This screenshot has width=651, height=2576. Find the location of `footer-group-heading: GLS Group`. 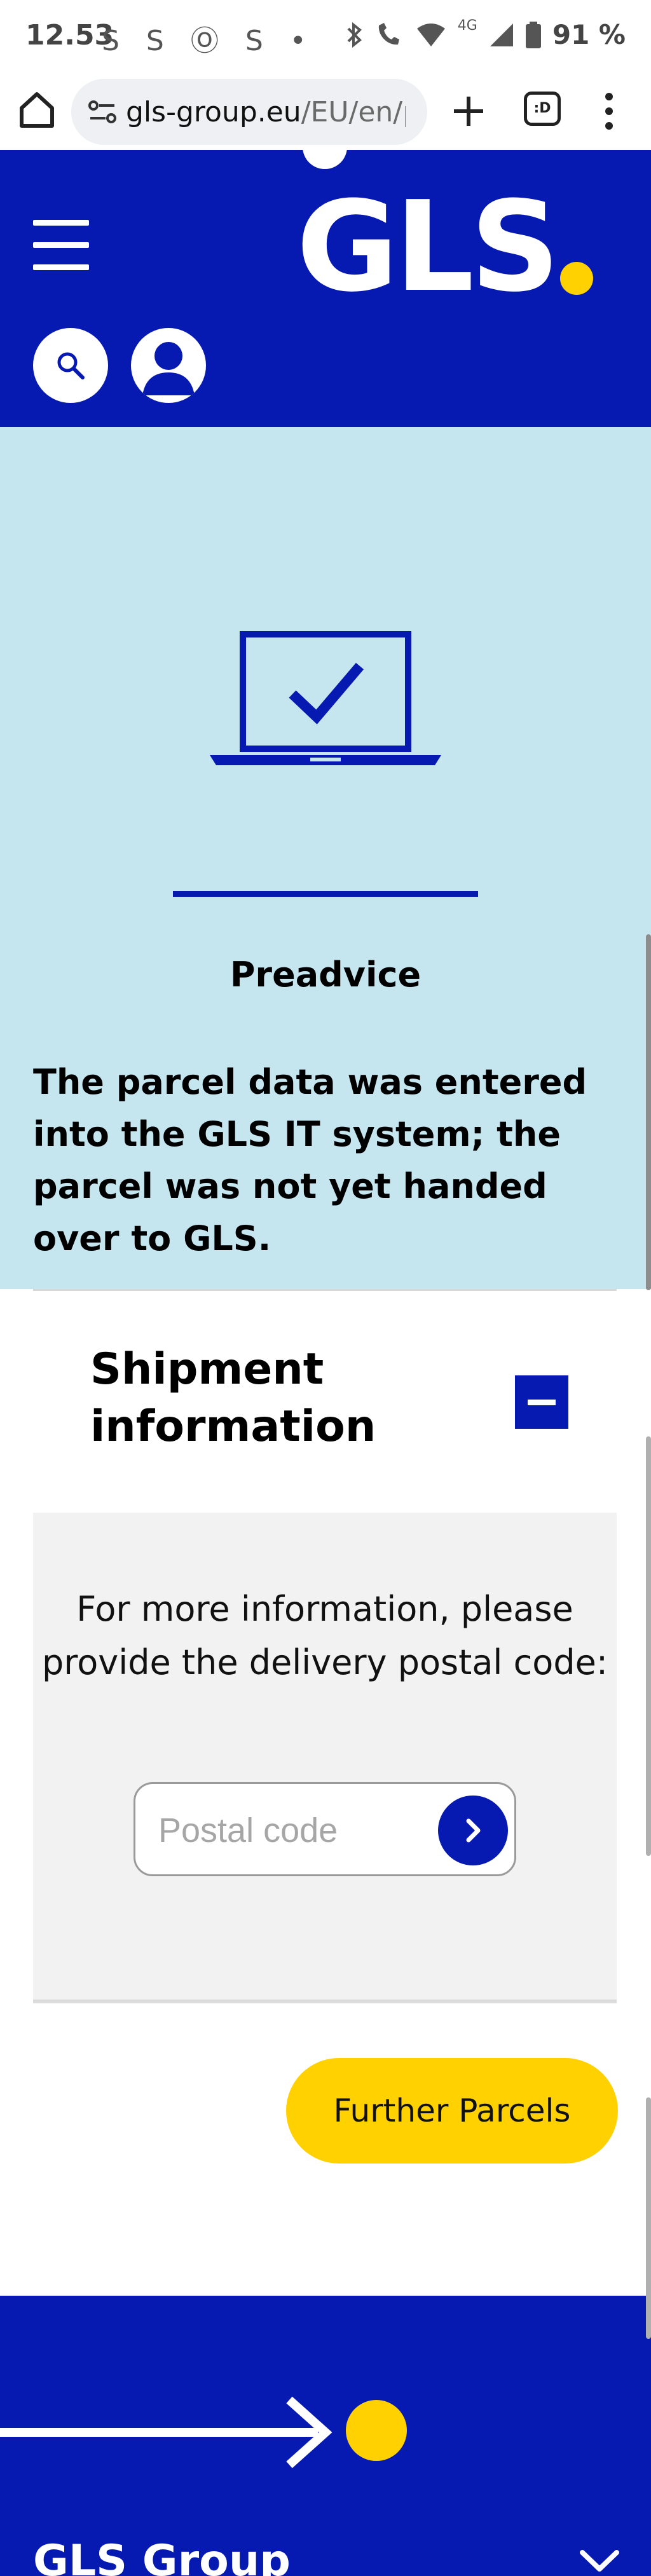

footer-group-heading: GLS Group is located at coordinates (162, 2556).